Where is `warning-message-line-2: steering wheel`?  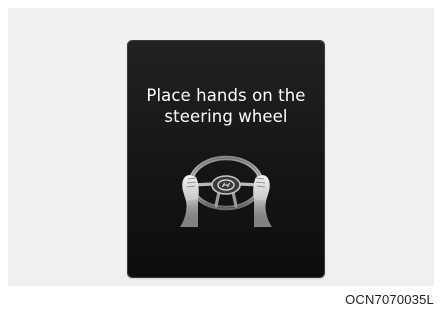
warning-message-line-2: steering wheel is located at coordinates (226, 116).